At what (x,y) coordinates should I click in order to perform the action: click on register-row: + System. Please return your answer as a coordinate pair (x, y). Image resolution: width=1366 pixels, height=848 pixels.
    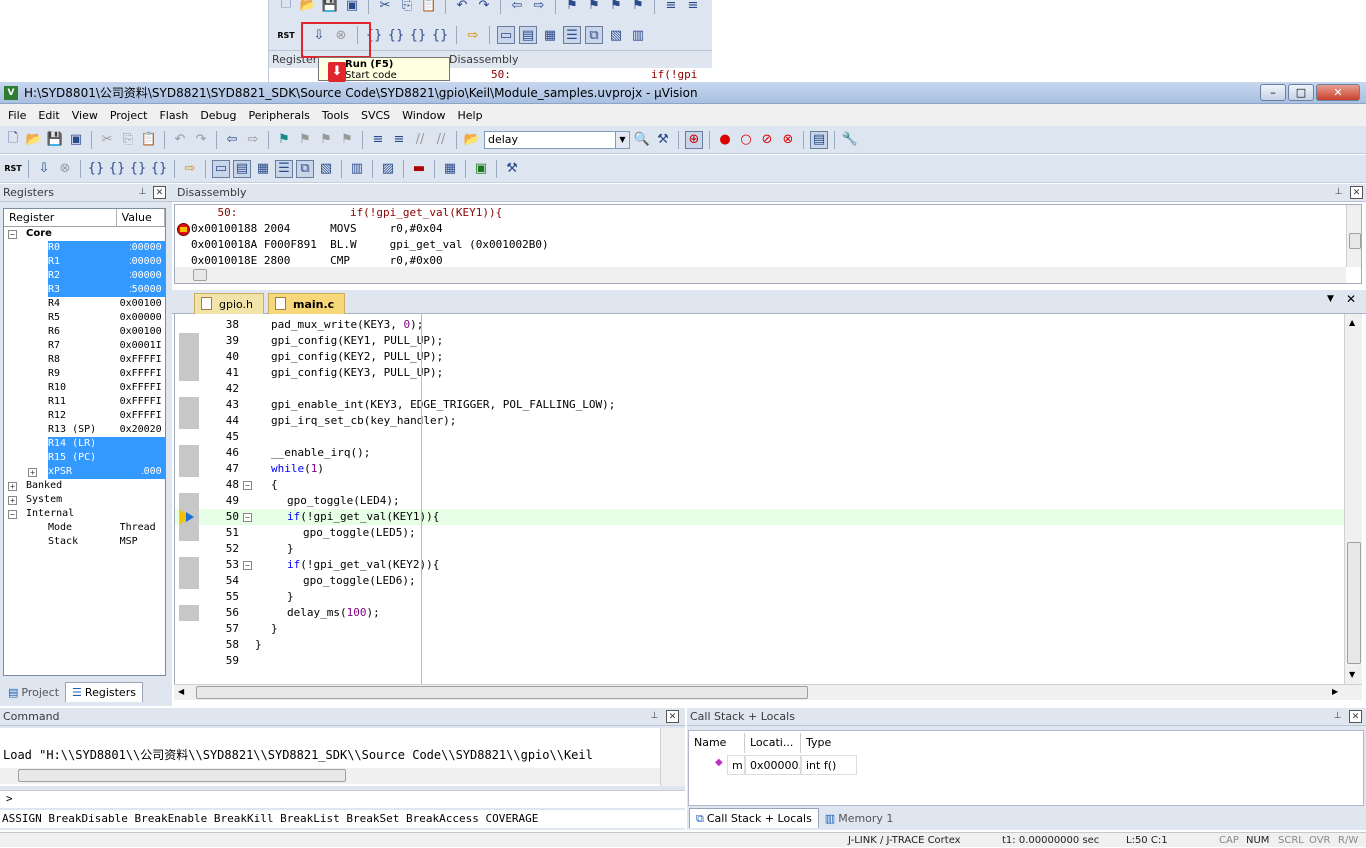
    Looking at the image, I should click on (84, 500).